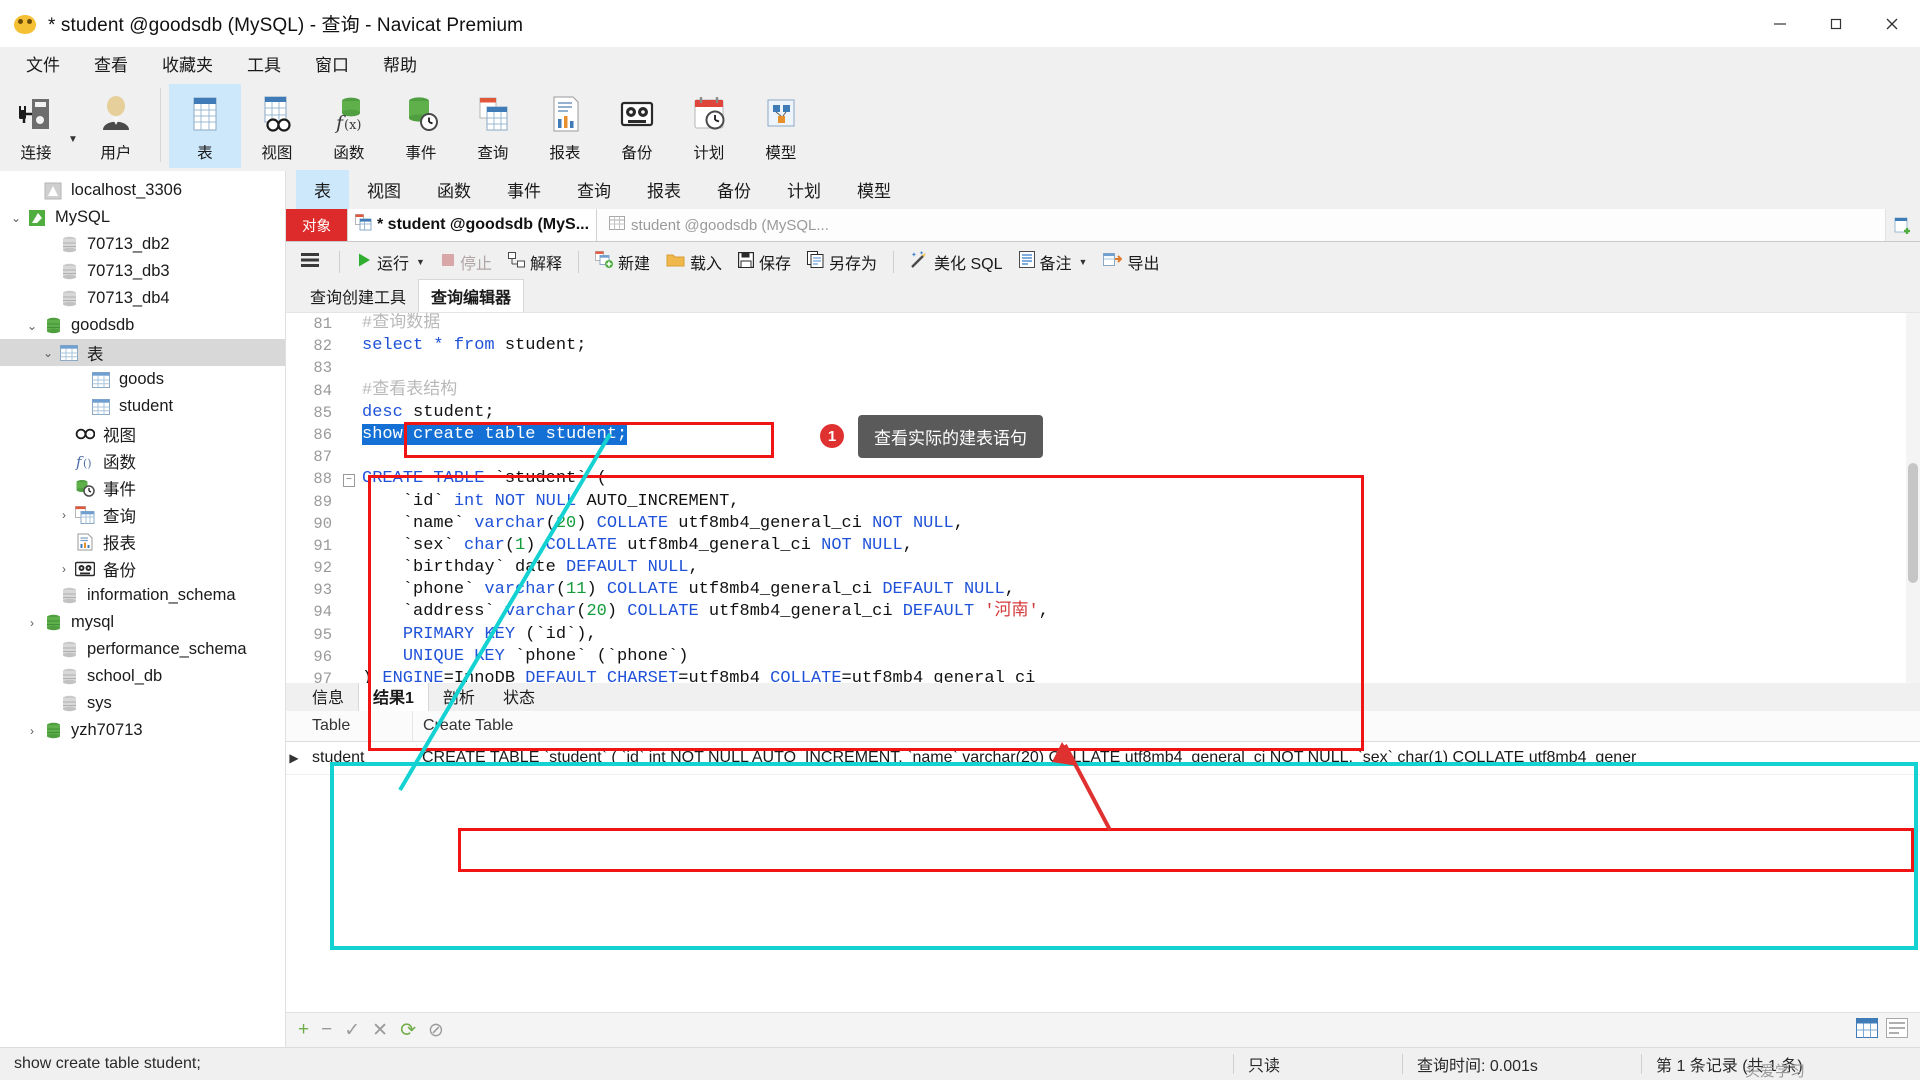 The height and width of the screenshot is (1081, 1920). Describe the element at coordinates (111, 63) in the screenshot. I see `menu-item-view: 查看` at that location.